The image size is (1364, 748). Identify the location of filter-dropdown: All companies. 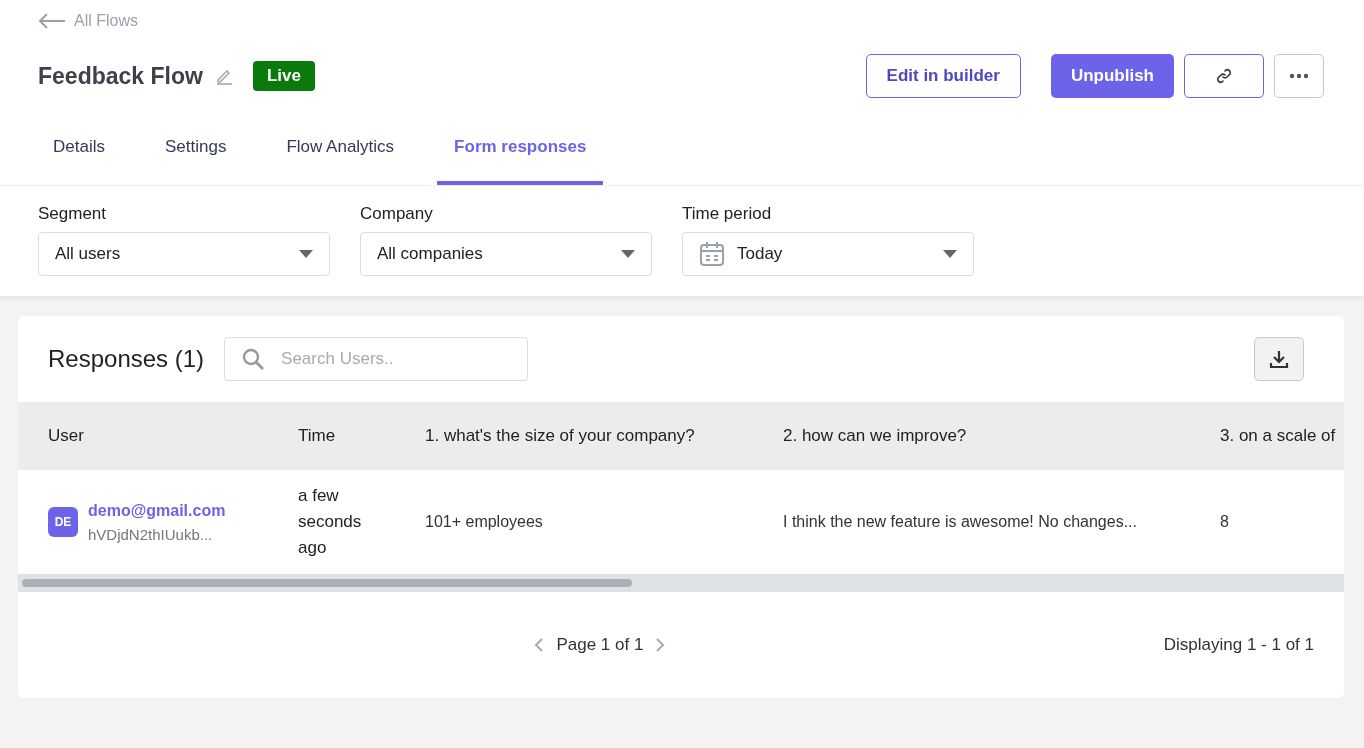
(506, 254).